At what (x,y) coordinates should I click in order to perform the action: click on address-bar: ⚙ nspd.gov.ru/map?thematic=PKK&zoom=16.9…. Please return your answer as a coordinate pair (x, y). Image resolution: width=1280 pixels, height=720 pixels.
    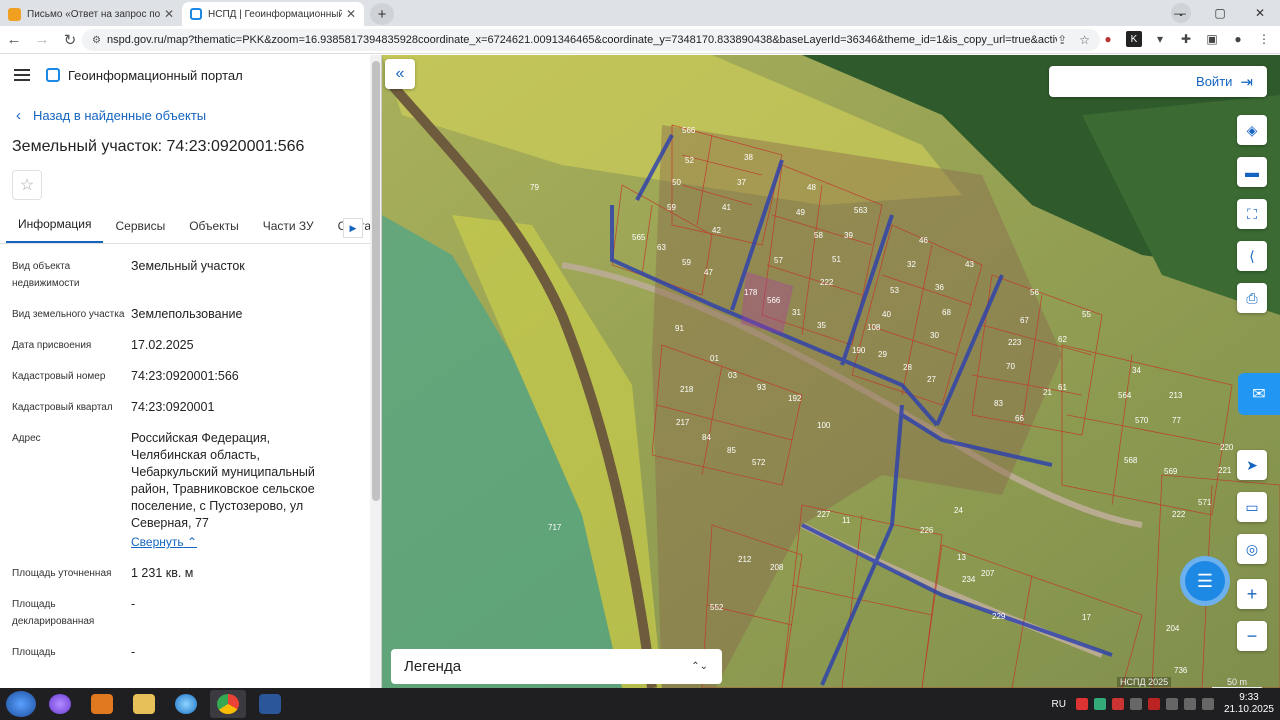
    Looking at the image, I should click on (591, 40).